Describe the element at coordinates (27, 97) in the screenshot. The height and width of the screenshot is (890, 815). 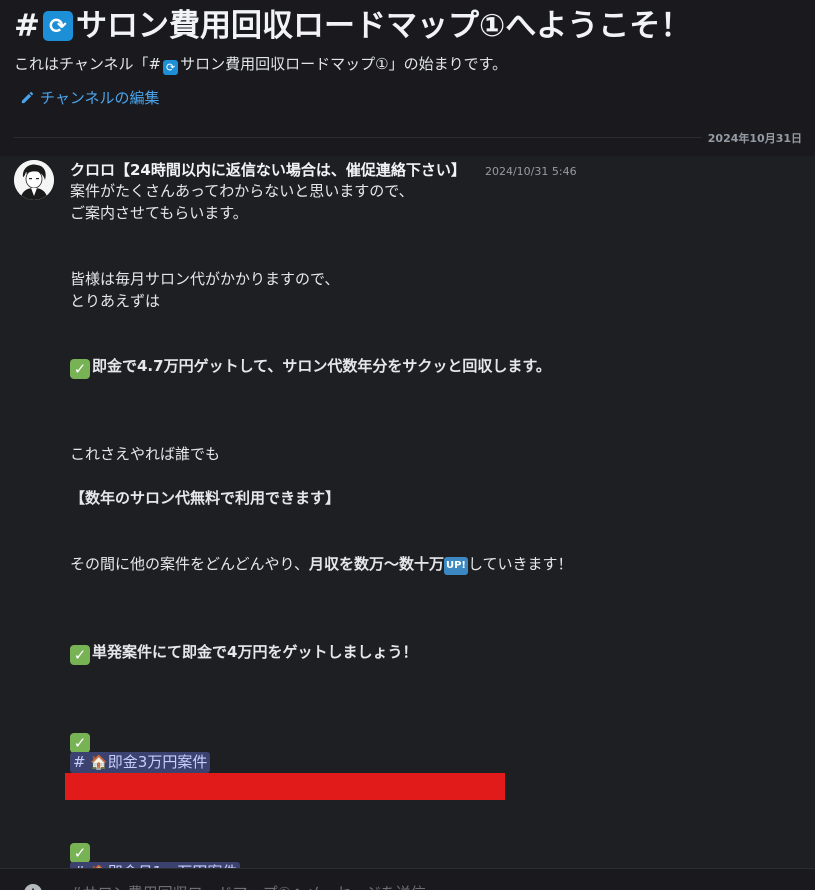
I see `pencil-icon` at that location.